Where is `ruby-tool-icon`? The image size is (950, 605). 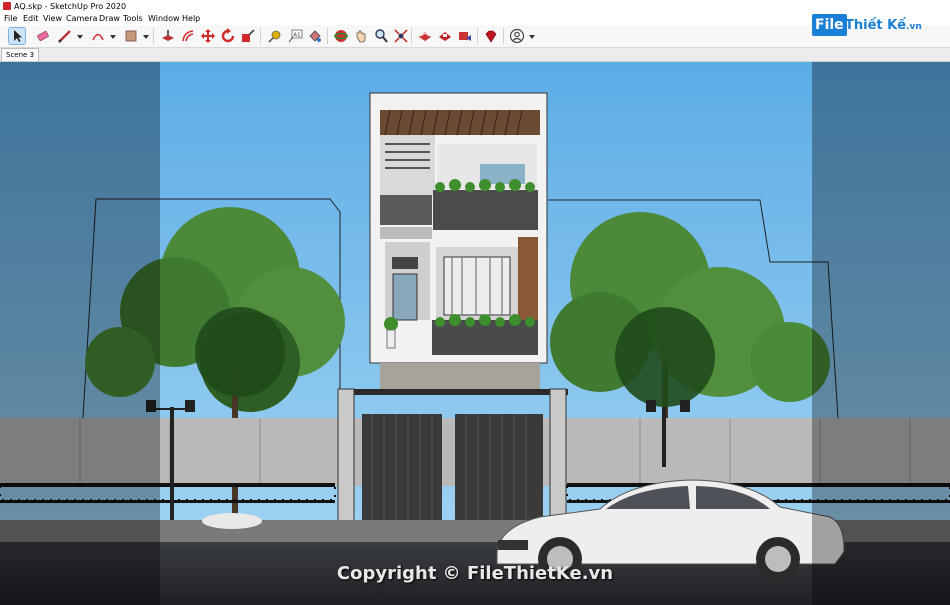 ruby-tool-icon is located at coordinates (491, 36).